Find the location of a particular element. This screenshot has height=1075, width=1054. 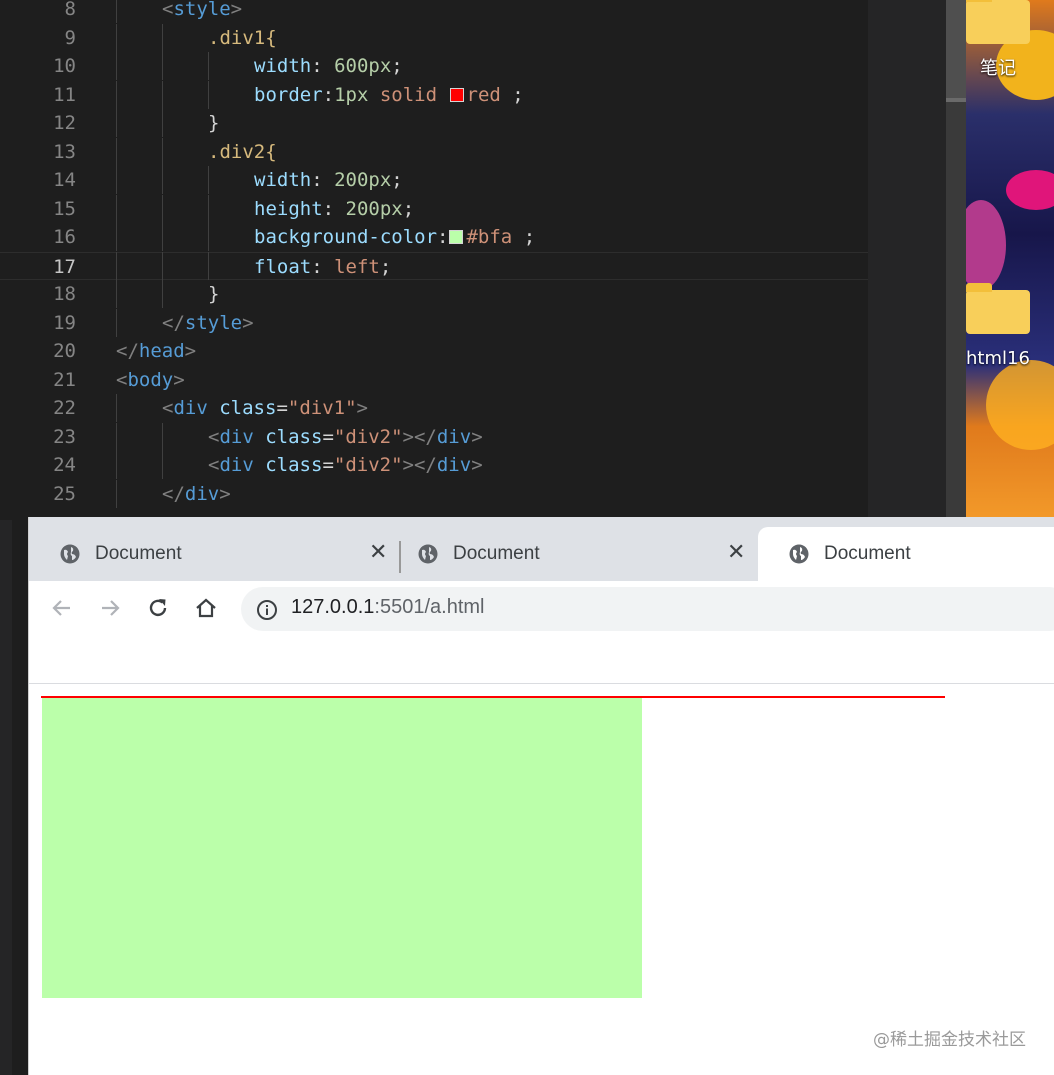

tab-document-3: Document is located at coordinates (906, 554).